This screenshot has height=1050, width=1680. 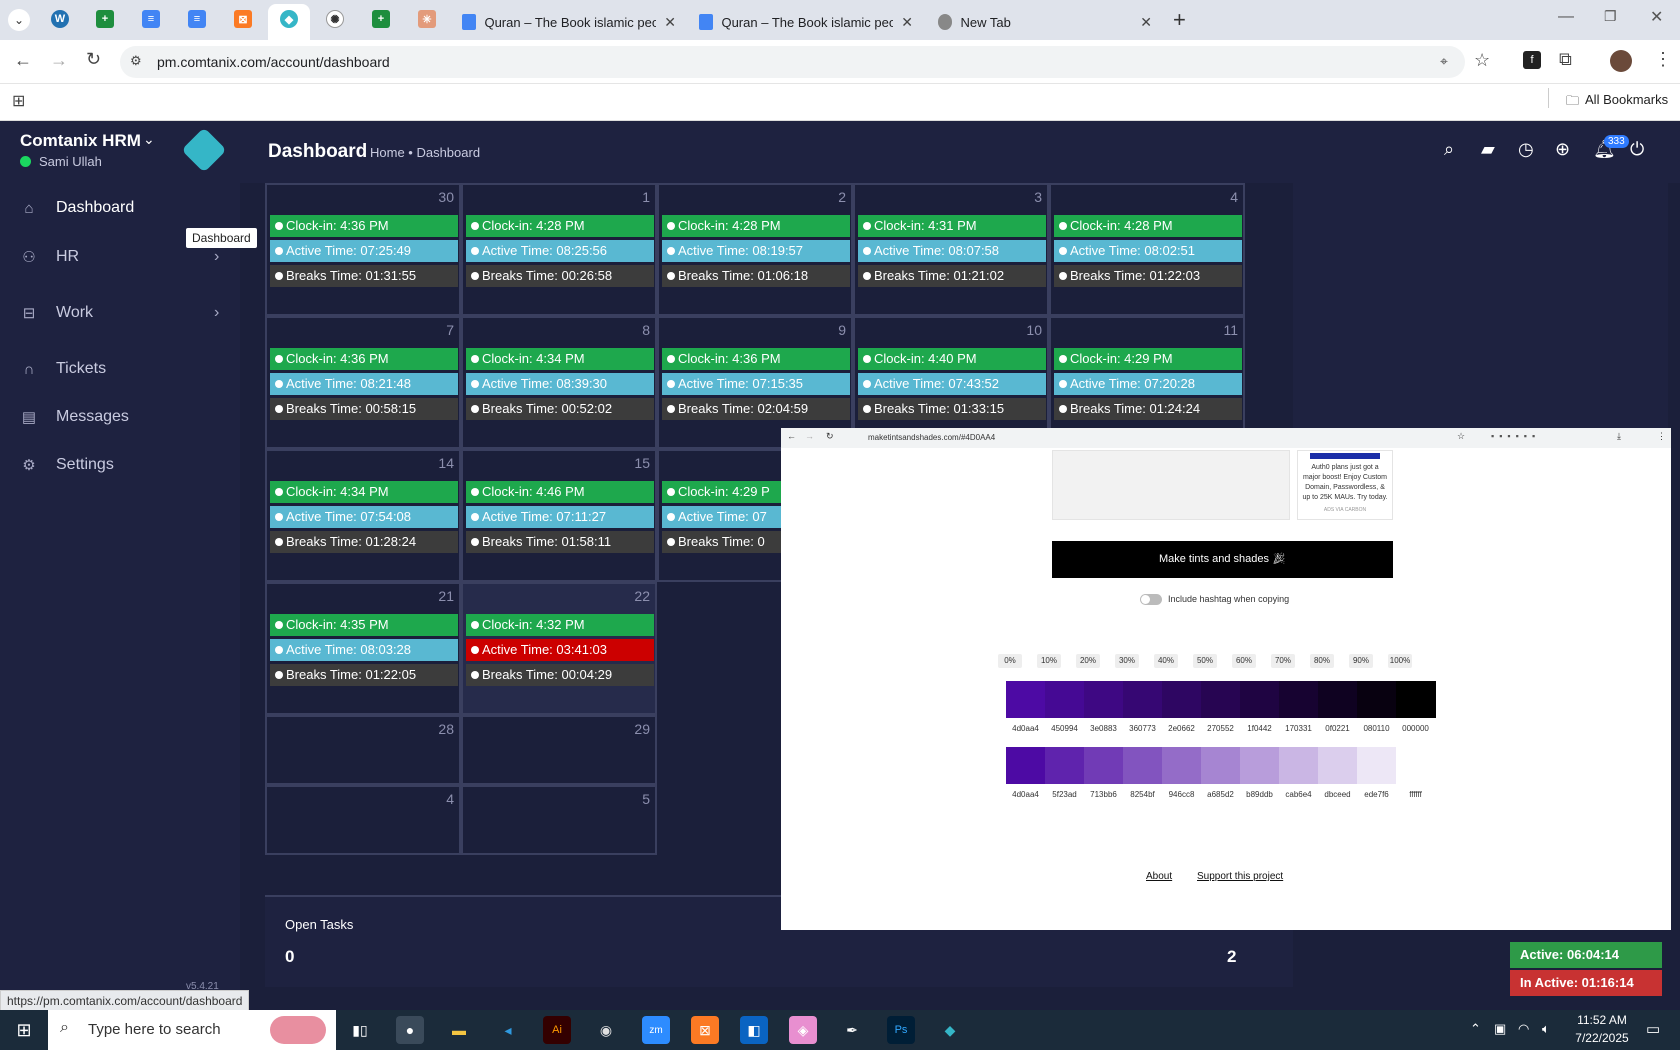 I want to click on popup-download-icon: ⤓, so click(x=1619, y=436).